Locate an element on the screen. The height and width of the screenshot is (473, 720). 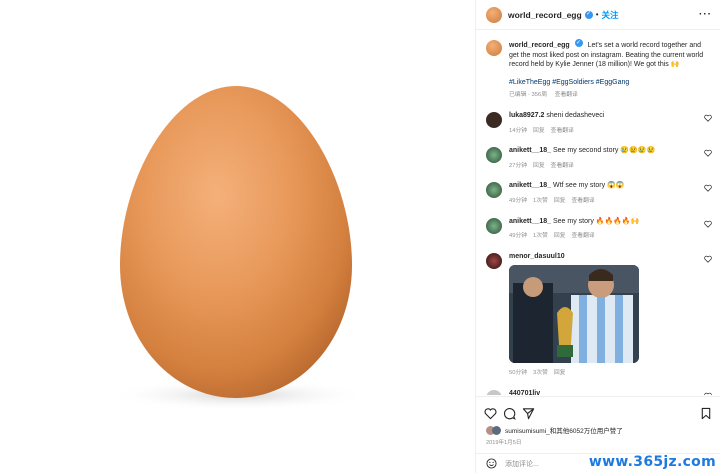
comment-item: 440701ljv is located at coordinates (599, 392).